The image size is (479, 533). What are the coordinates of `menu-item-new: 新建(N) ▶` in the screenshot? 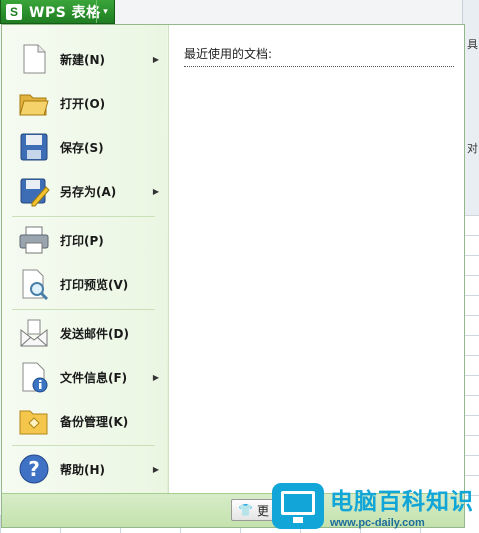 It's located at (84, 59).